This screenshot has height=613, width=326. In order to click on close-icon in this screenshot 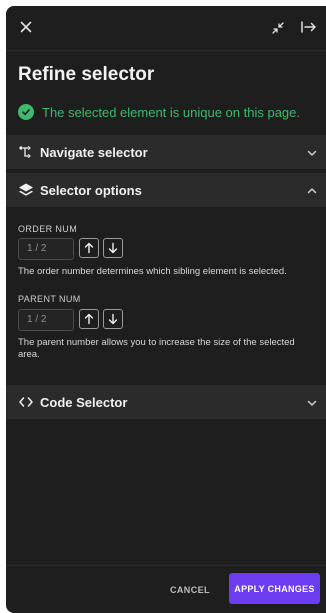, I will do `click(26, 27)`.